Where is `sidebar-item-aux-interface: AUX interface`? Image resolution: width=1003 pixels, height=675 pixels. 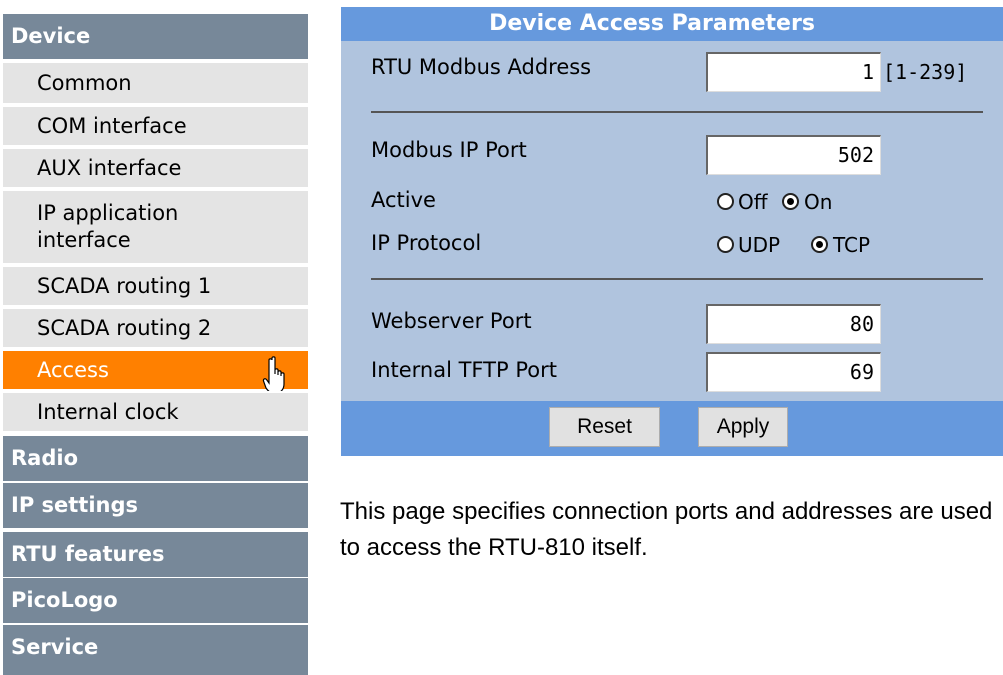 sidebar-item-aux-interface: AUX interface is located at coordinates (155, 167).